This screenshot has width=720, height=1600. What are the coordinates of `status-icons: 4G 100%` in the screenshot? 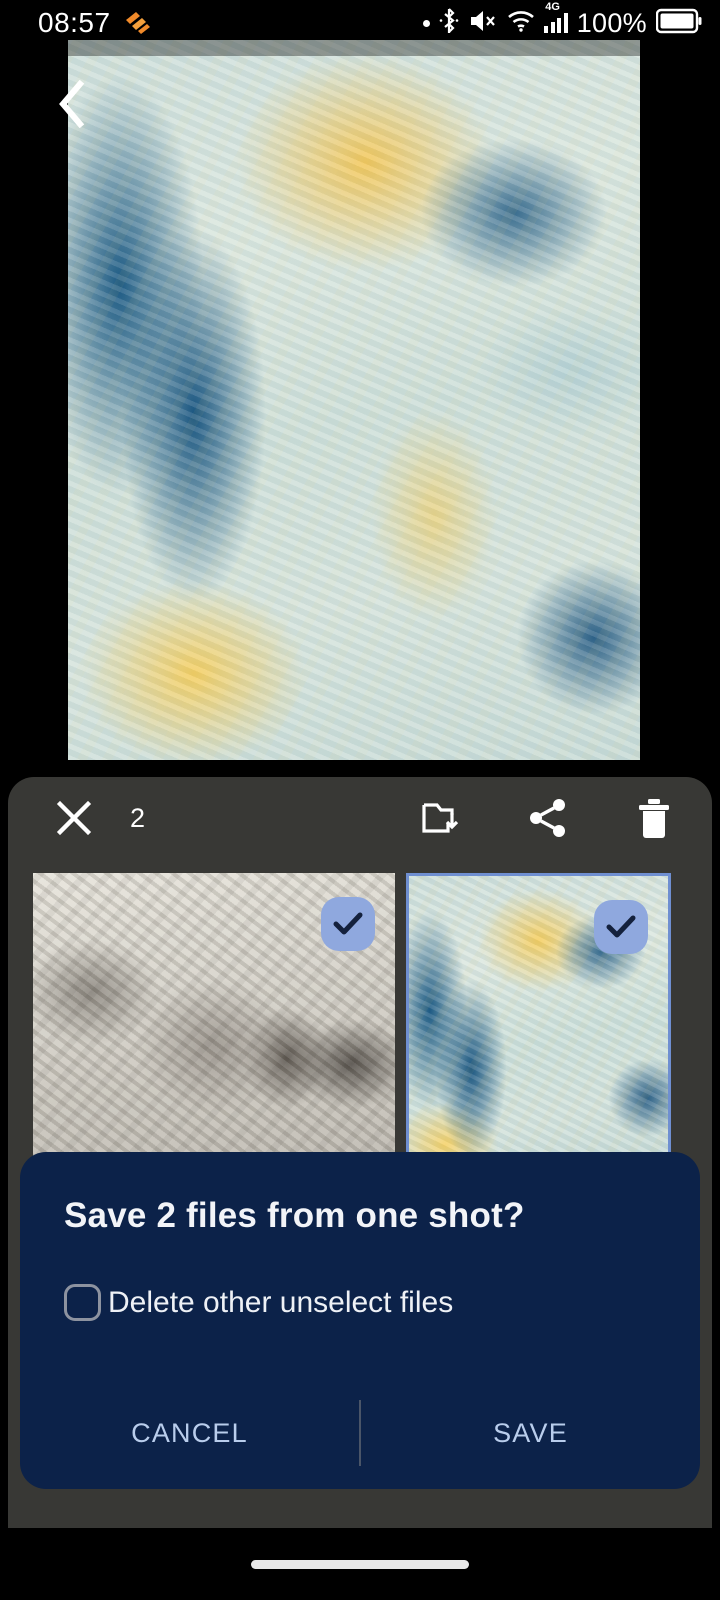 It's located at (562, 20).